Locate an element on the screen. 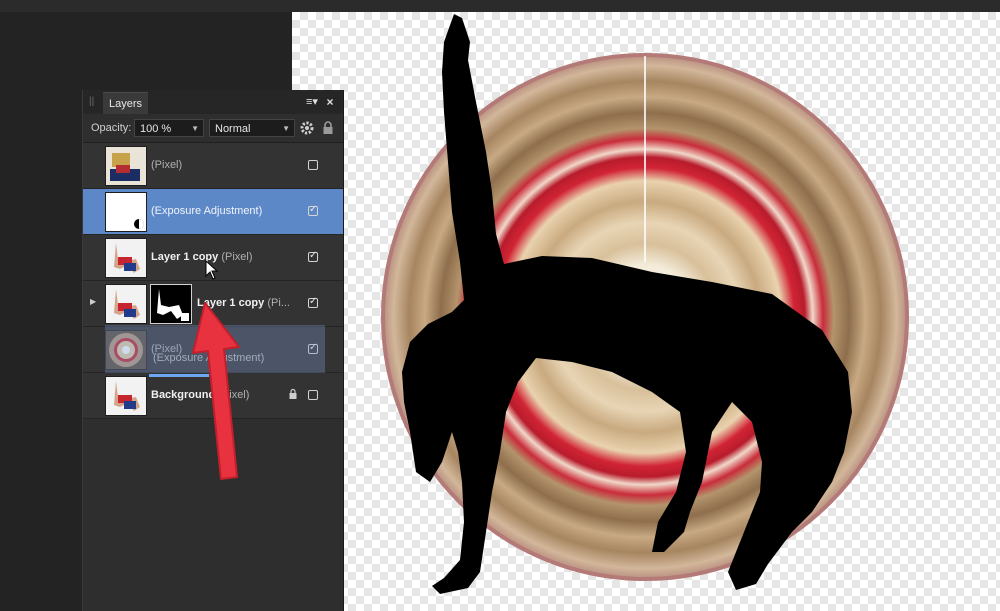 This screenshot has width=1000, height=611. opacity-dropdown: 100 % ▼ is located at coordinates (169, 128).